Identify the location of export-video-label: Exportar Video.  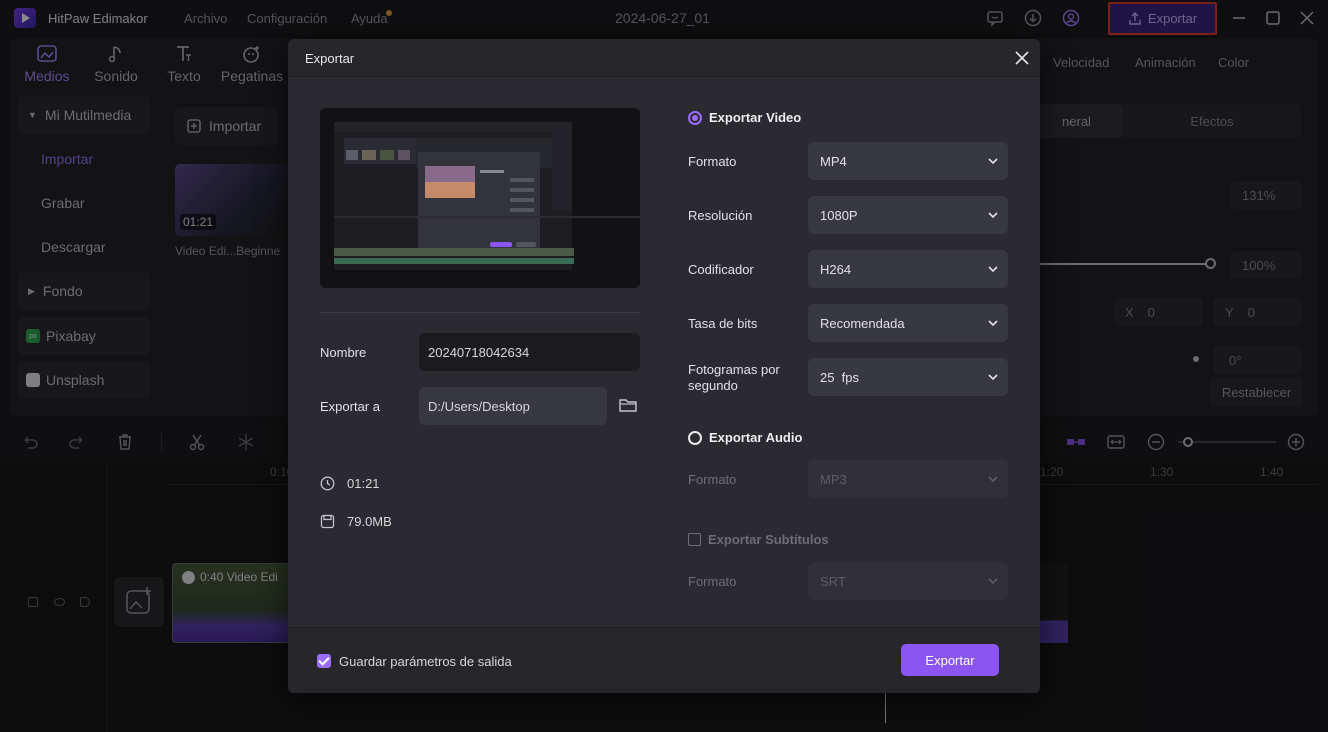
(755, 117).